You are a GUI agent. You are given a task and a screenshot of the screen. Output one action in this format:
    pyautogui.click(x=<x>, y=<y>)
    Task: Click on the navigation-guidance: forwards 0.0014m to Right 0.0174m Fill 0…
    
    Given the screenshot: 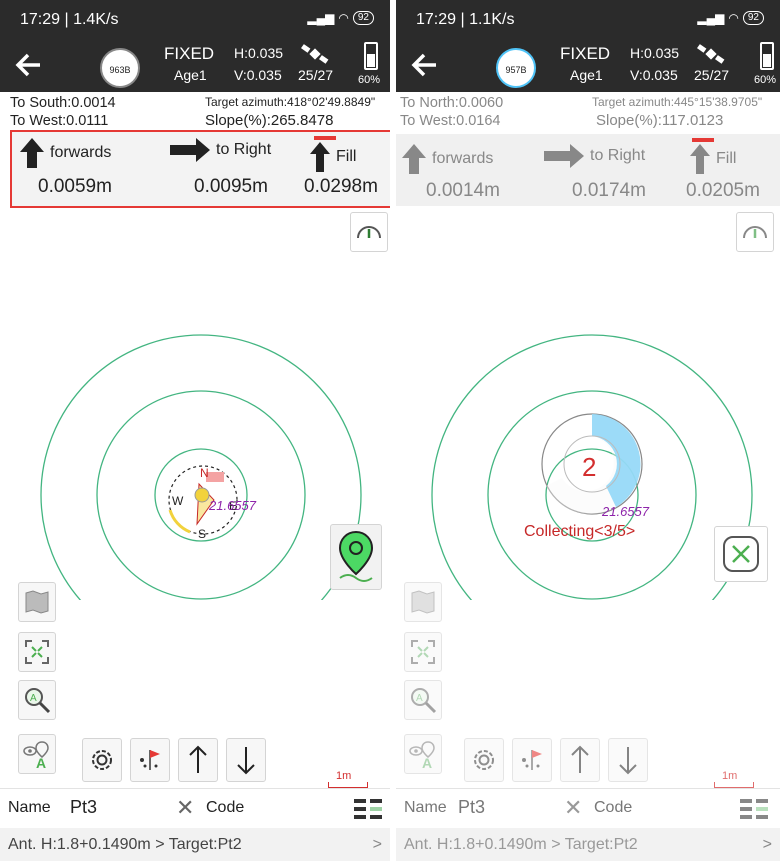 What is the action you would take?
    pyautogui.click(x=588, y=170)
    